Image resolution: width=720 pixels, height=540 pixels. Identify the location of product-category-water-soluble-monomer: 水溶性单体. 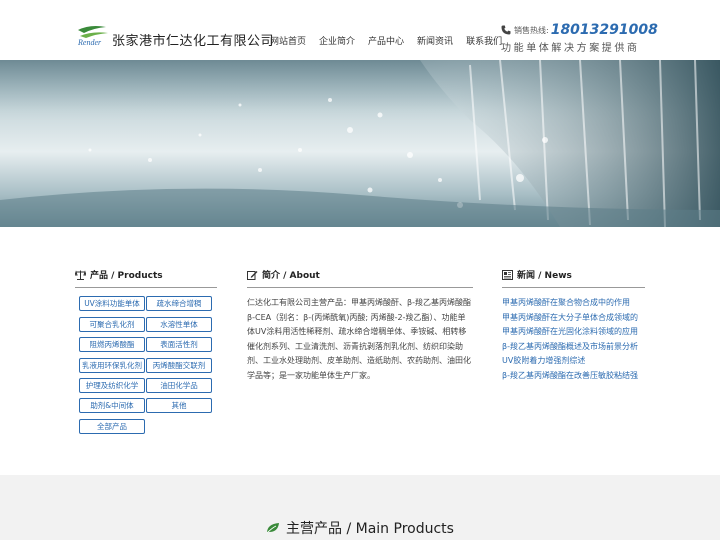
(179, 324).